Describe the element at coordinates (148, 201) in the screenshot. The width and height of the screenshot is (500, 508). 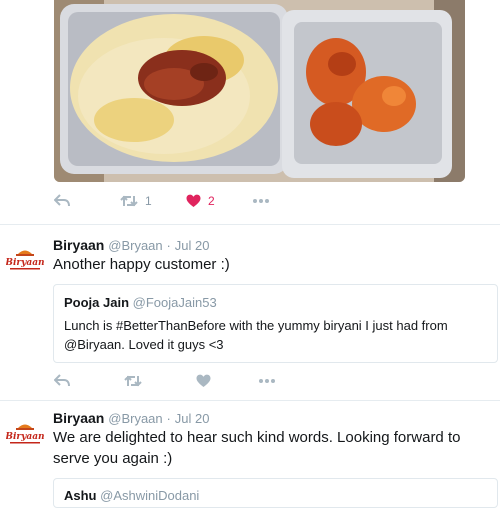
I see `retweet-count: 1` at that location.